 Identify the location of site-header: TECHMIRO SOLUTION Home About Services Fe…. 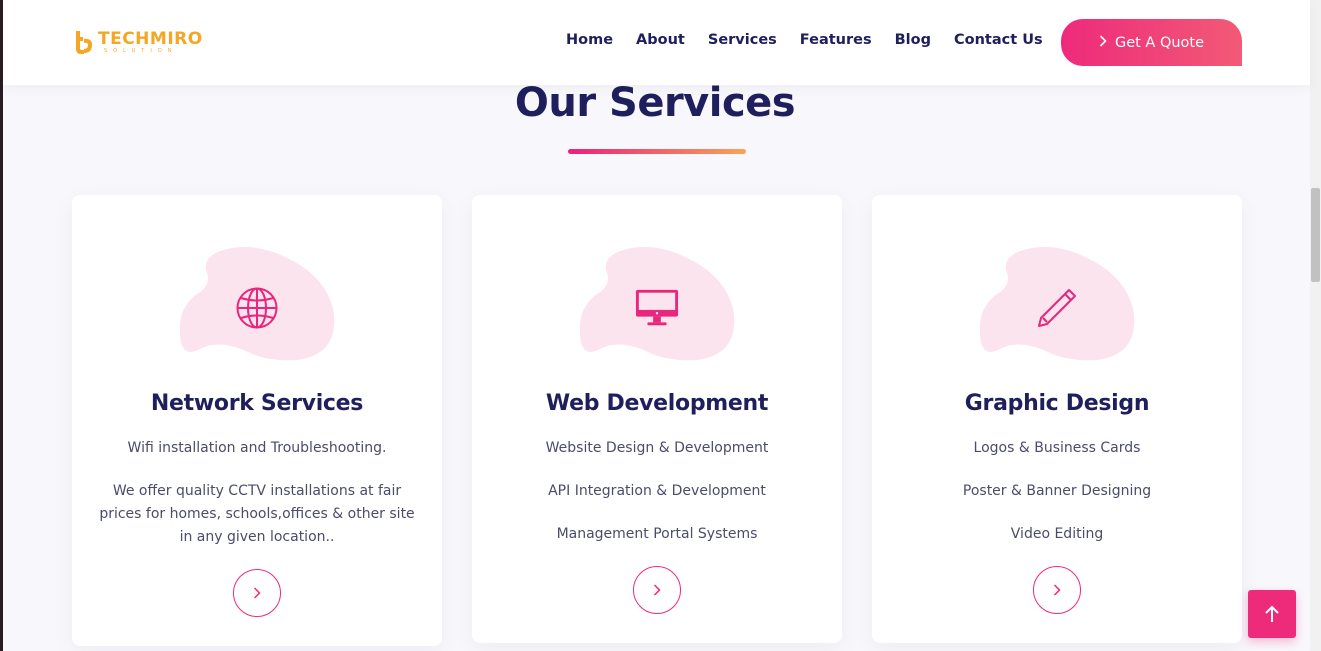
(656, 42).